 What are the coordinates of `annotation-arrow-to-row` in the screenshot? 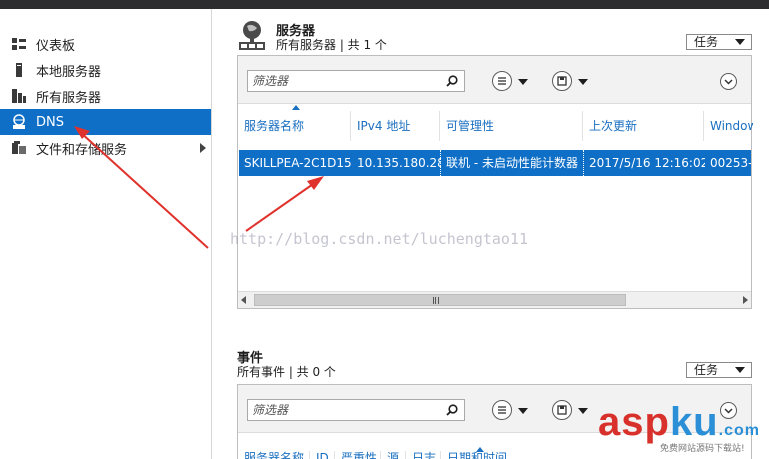 It's located at (281, 206).